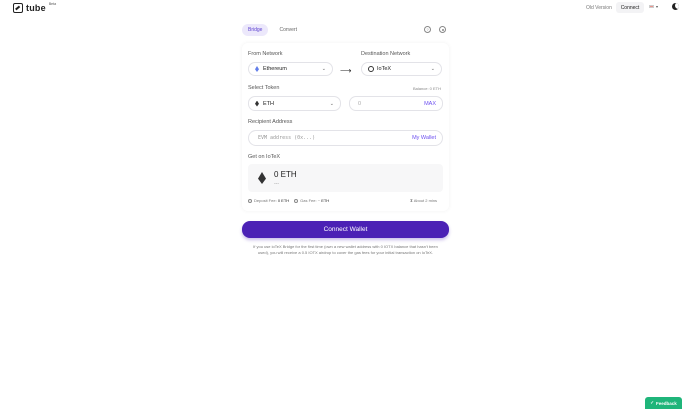  What do you see at coordinates (371, 69) in the screenshot?
I see `iotex-icon` at bounding box center [371, 69].